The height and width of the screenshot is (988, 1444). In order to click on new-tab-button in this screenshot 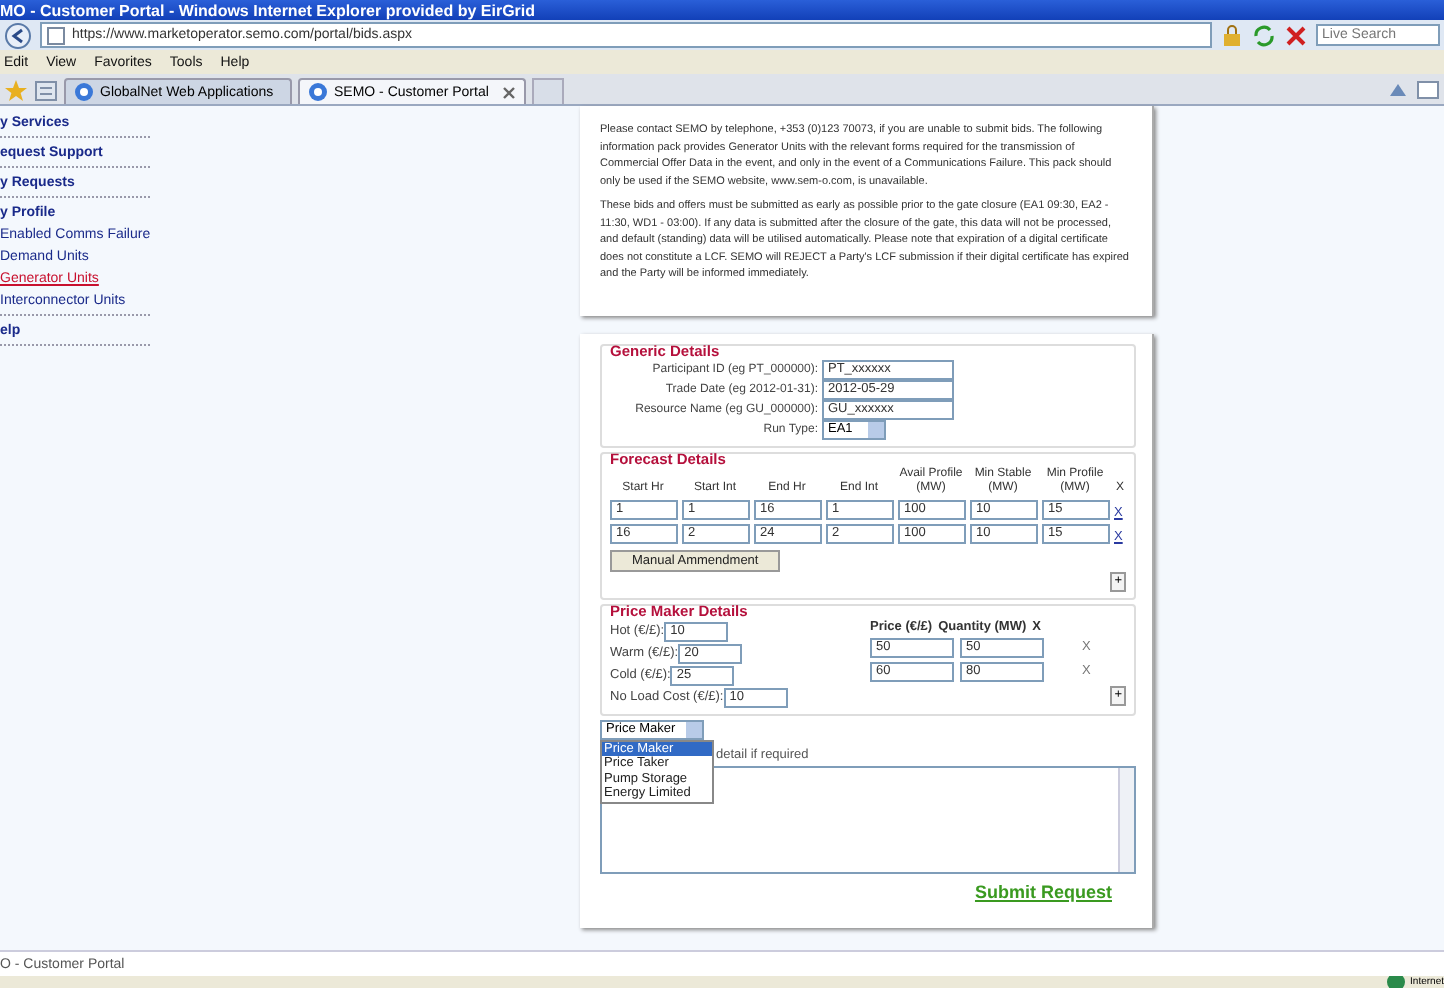, I will do `click(548, 91)`.